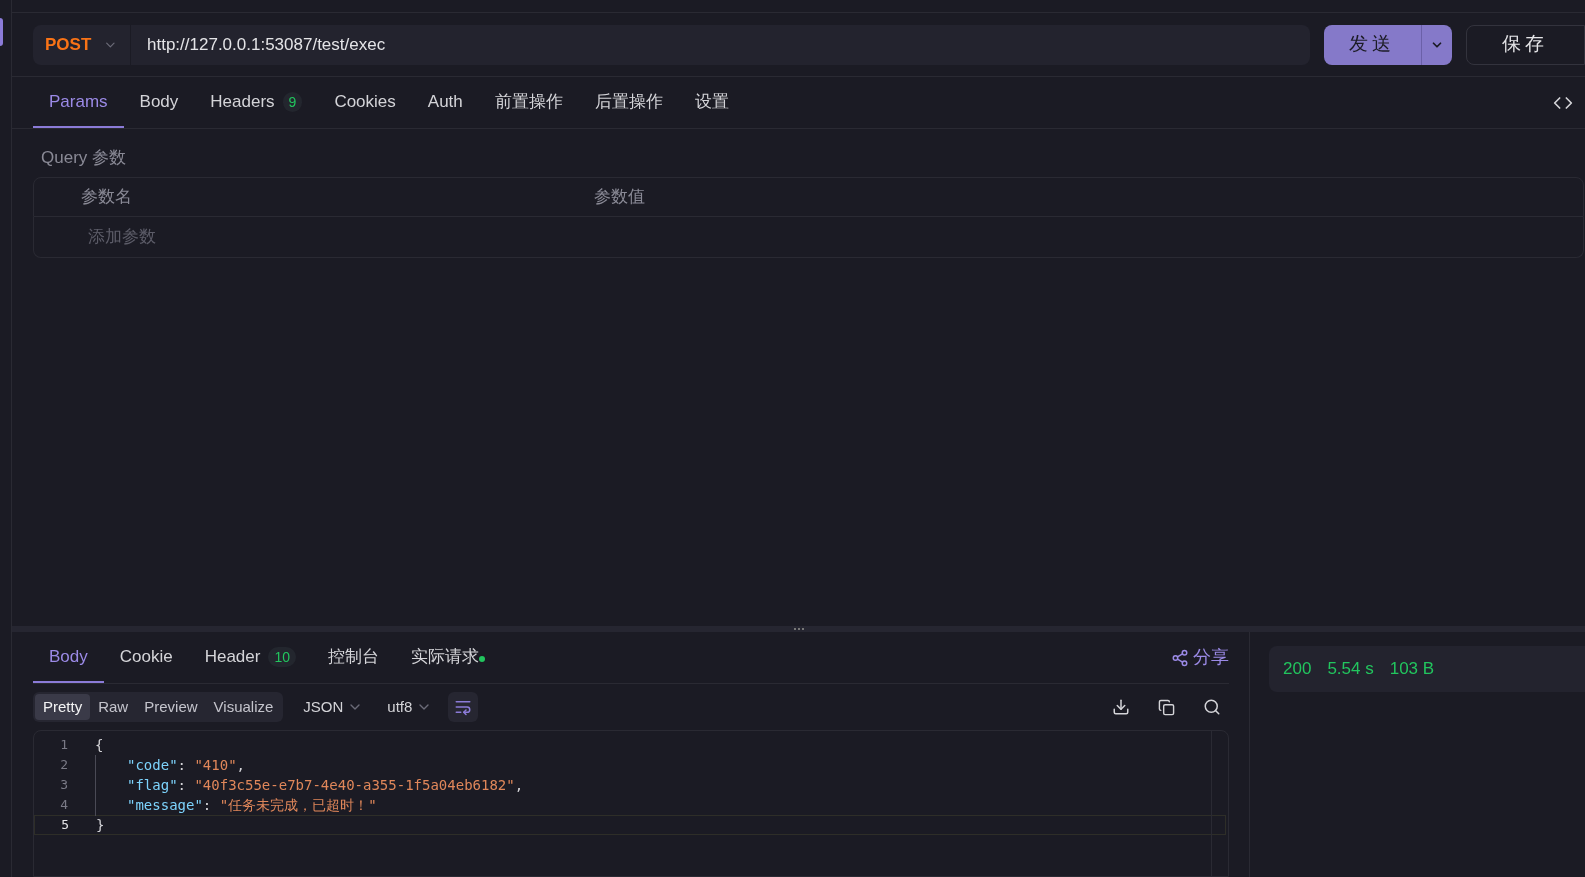  What do you see at coordinates (243, 707) in the screenshot?
I see `view-mode-tab: Visualize` at bounding box center [243, 707].